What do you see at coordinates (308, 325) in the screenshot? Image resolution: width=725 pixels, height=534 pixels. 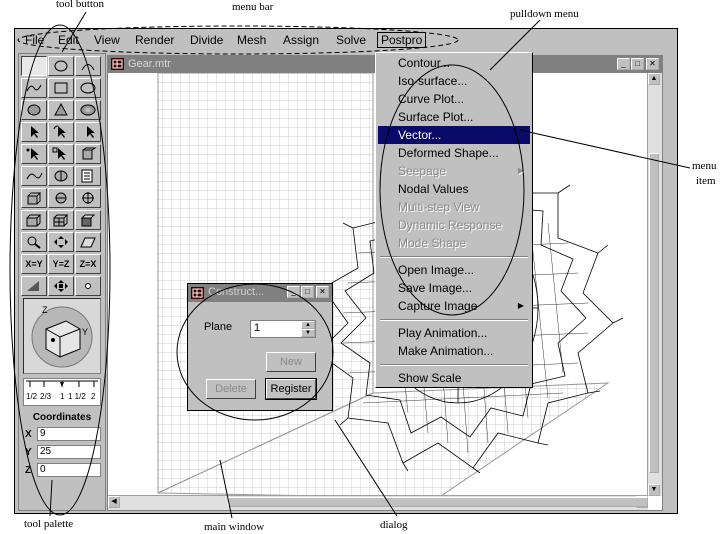 I see `spin-up-arrow: ▲` at bounding box center [308, 325].